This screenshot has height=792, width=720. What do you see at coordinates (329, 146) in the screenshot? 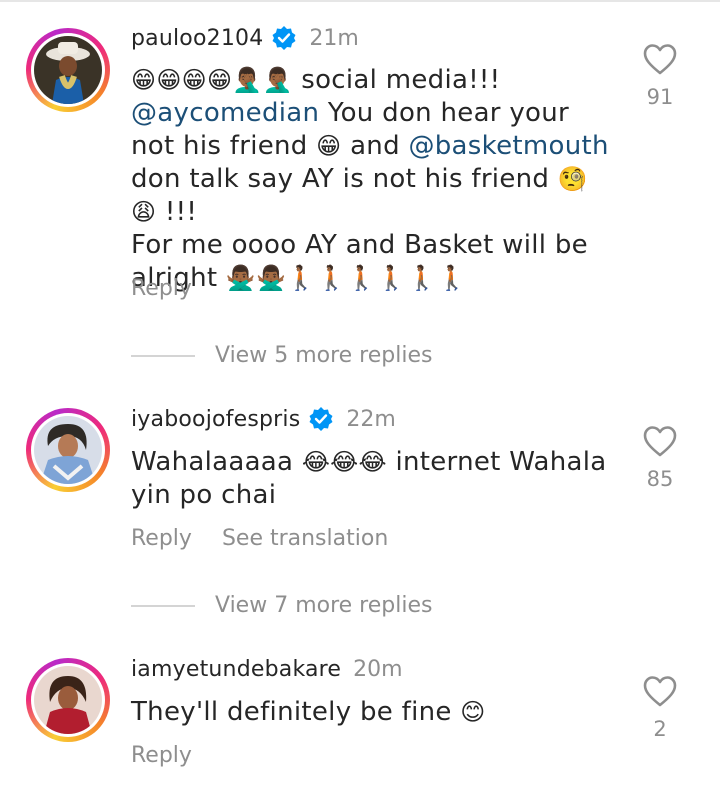
I see `emoji-group: 😁` at bounding box center [329, 146].